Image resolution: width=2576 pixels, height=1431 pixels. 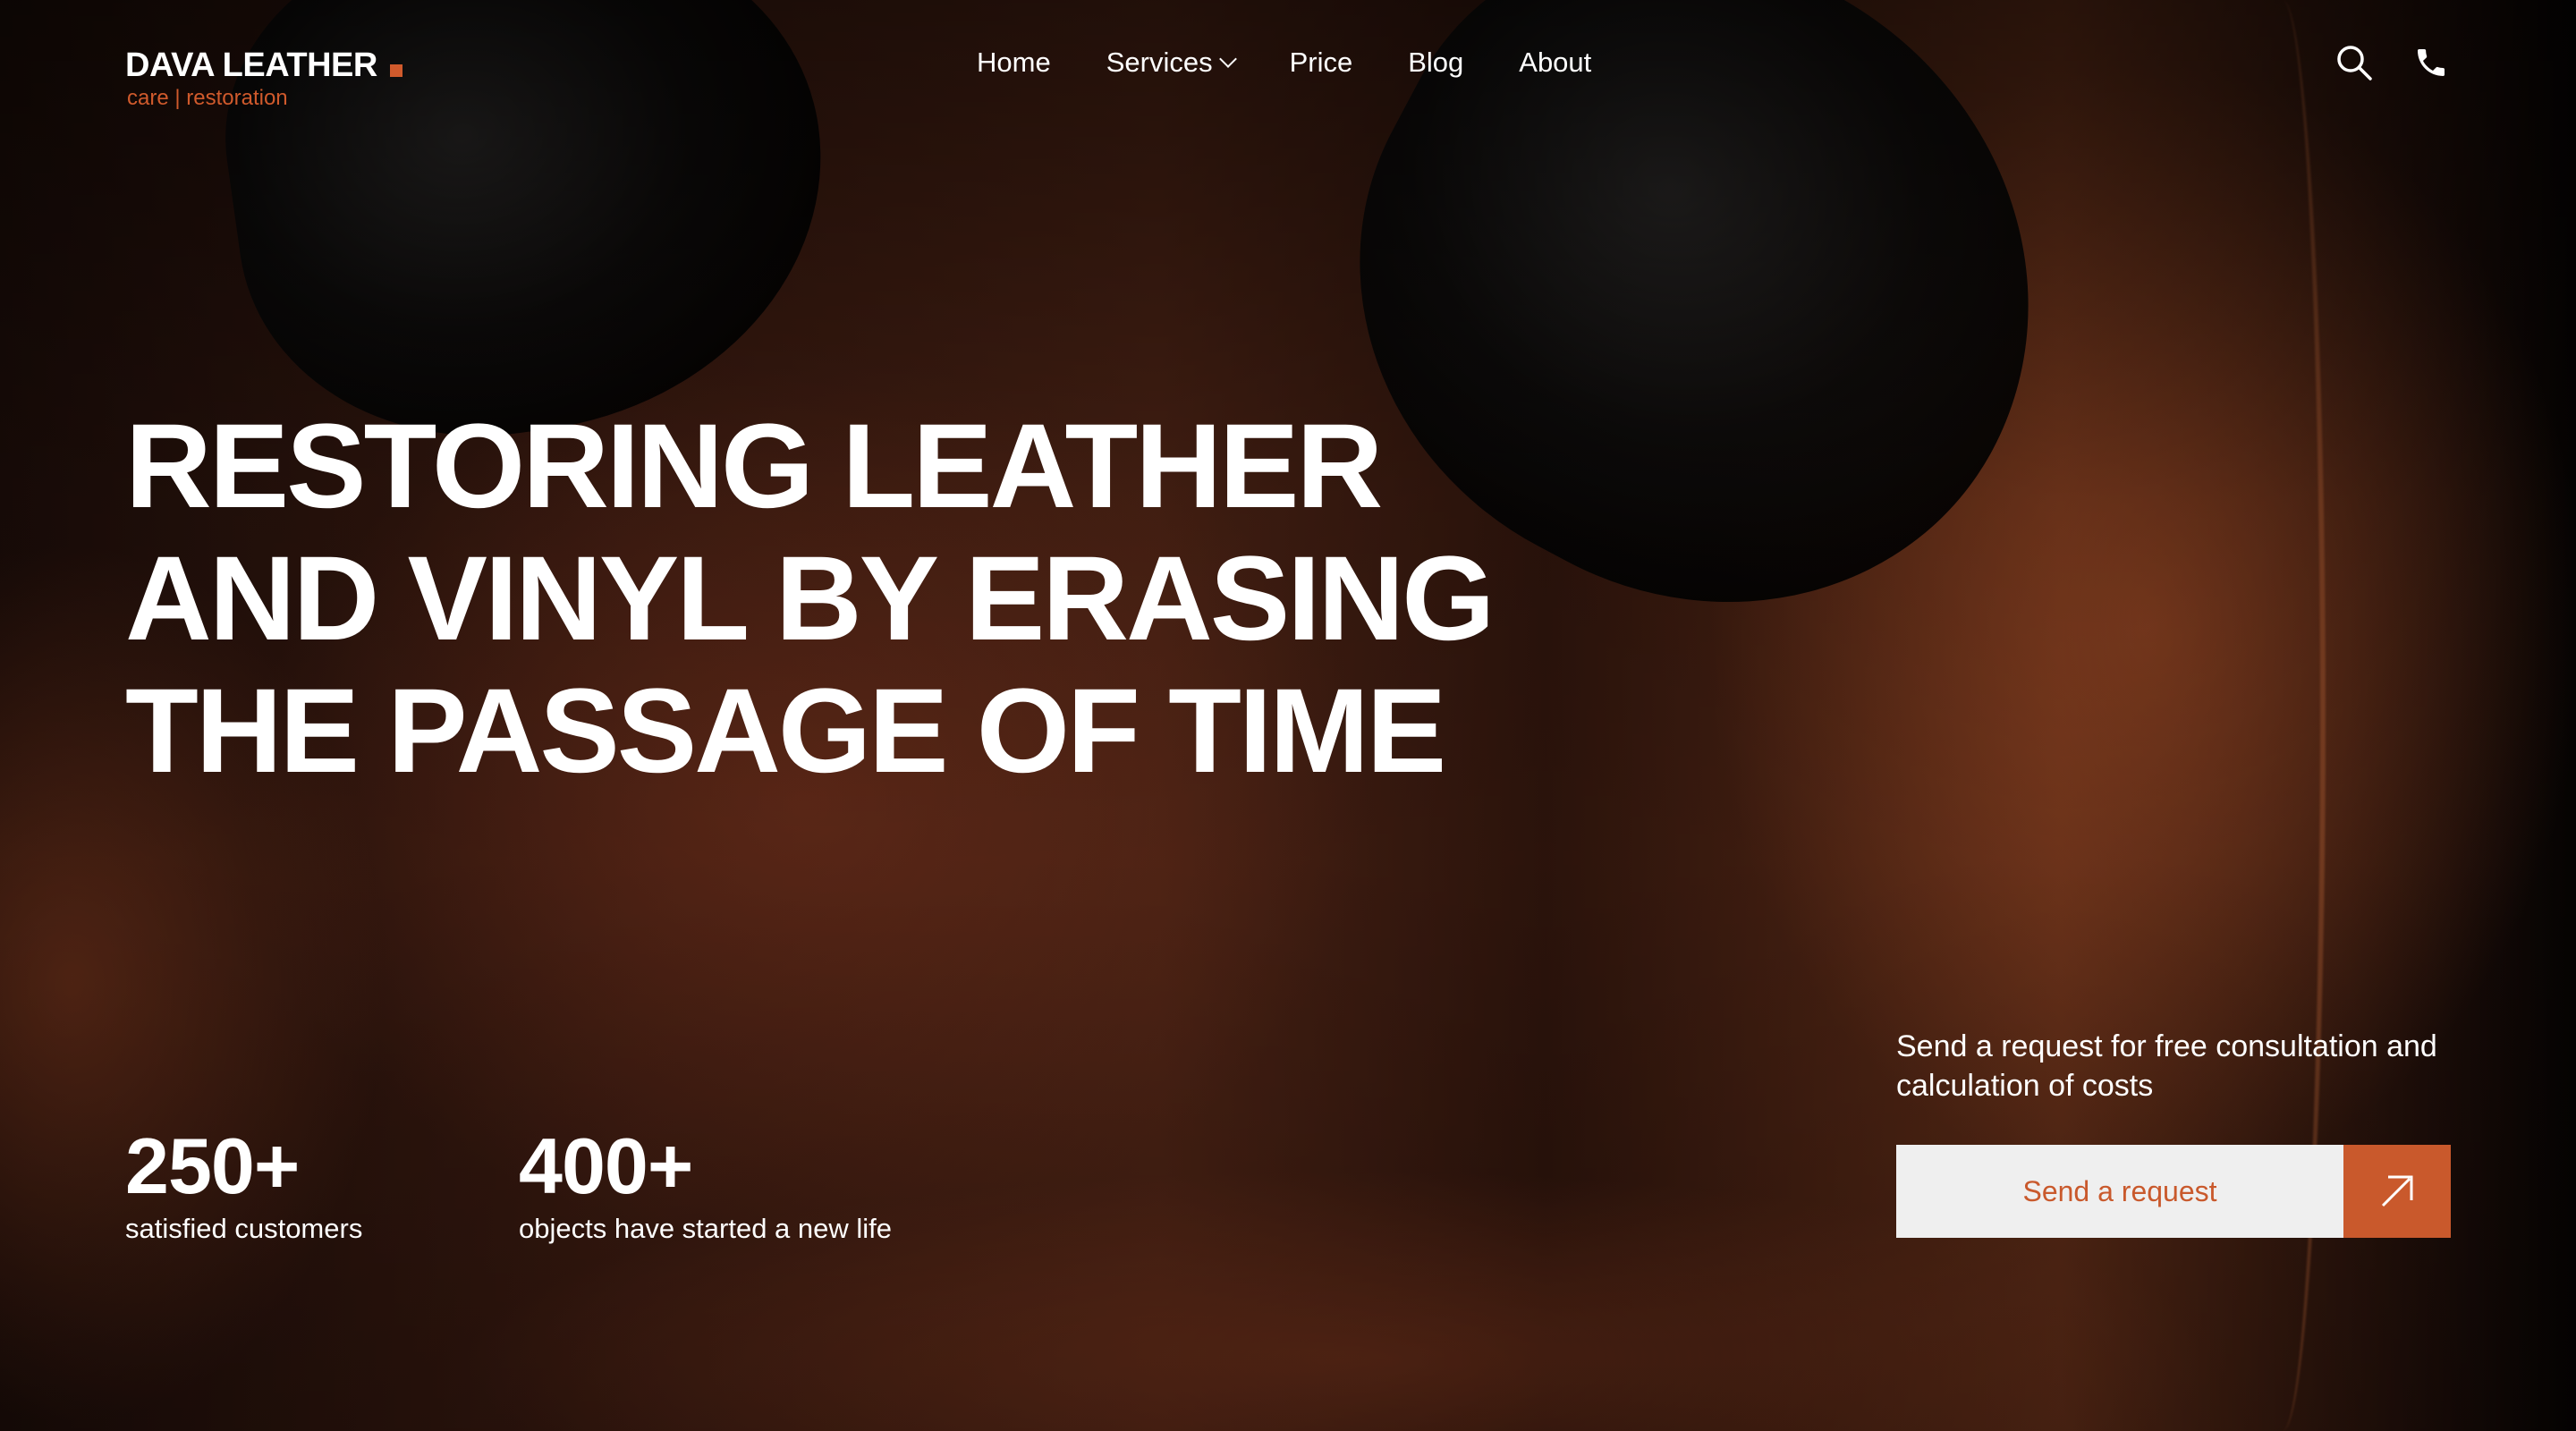 I want to click on brand-tagline: care | restoration, so click(x=207, y=98).